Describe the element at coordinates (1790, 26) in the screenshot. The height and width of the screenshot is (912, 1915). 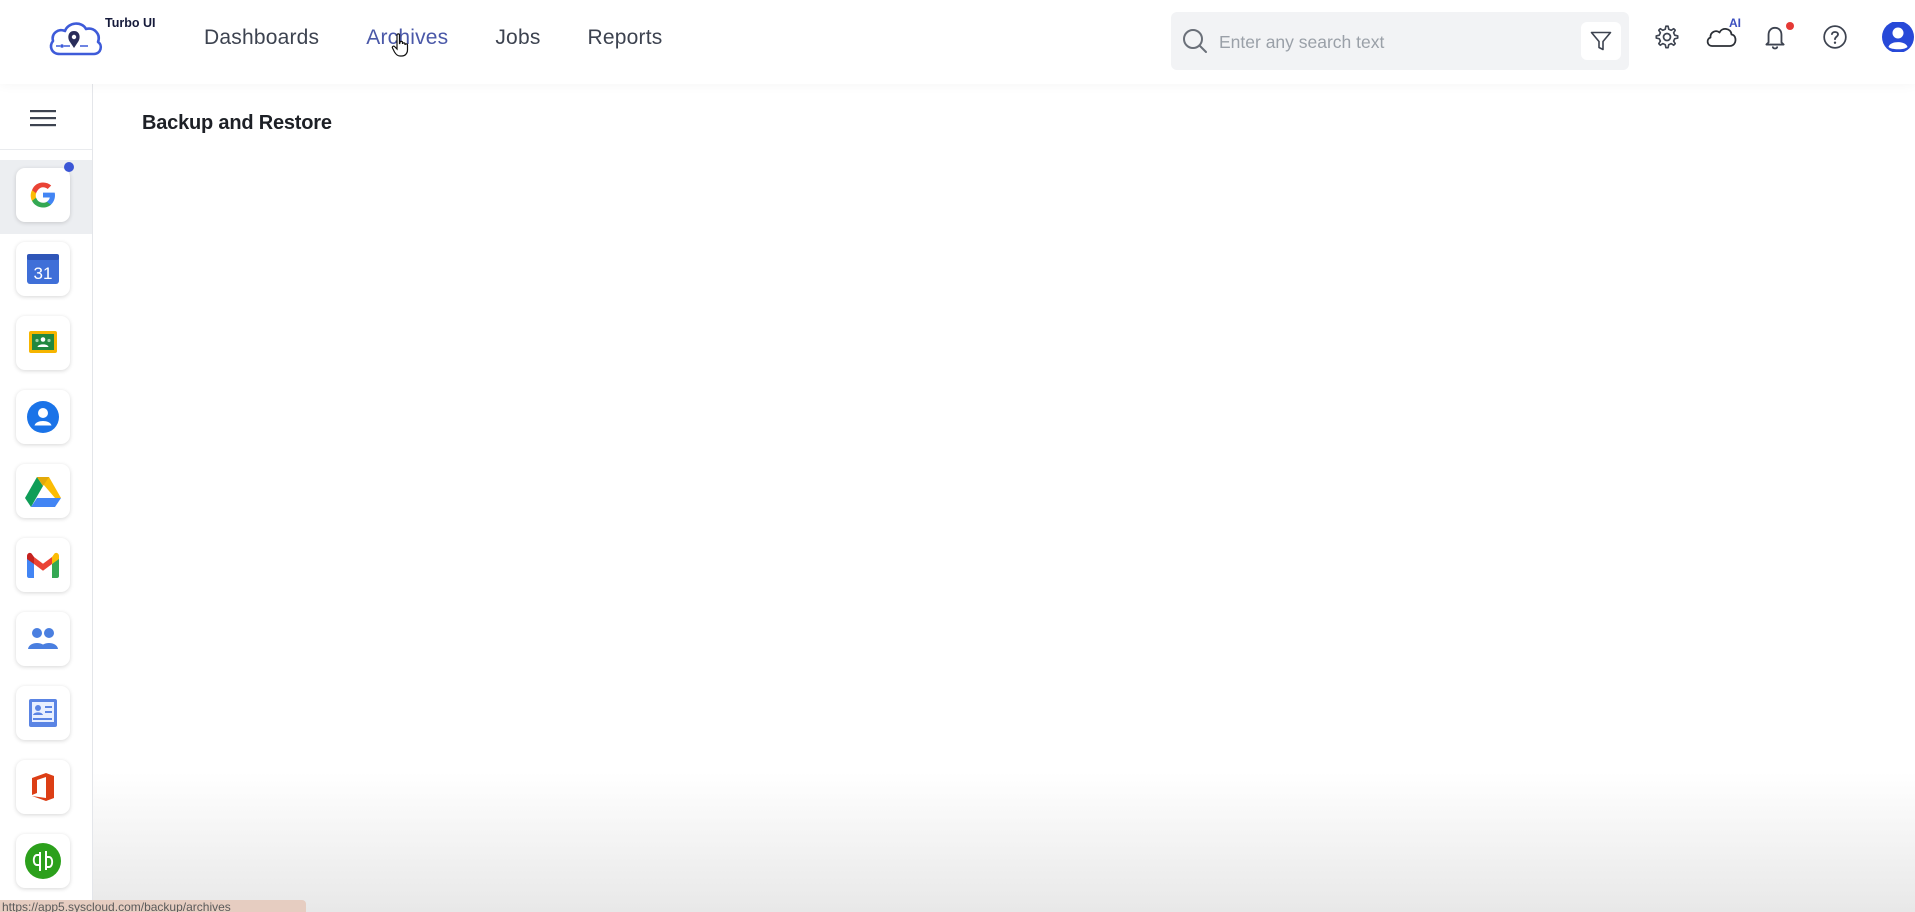
I see `notification-dot` at that location.